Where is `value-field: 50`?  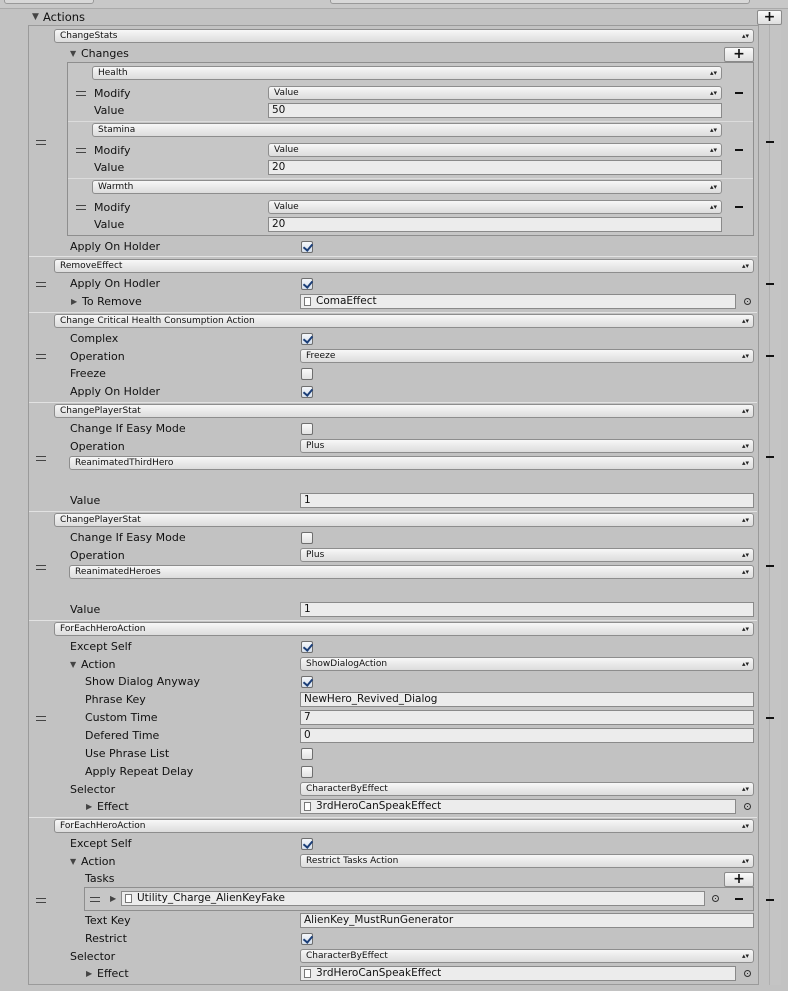
value-field: 50 is located at coordinates (495, 110).